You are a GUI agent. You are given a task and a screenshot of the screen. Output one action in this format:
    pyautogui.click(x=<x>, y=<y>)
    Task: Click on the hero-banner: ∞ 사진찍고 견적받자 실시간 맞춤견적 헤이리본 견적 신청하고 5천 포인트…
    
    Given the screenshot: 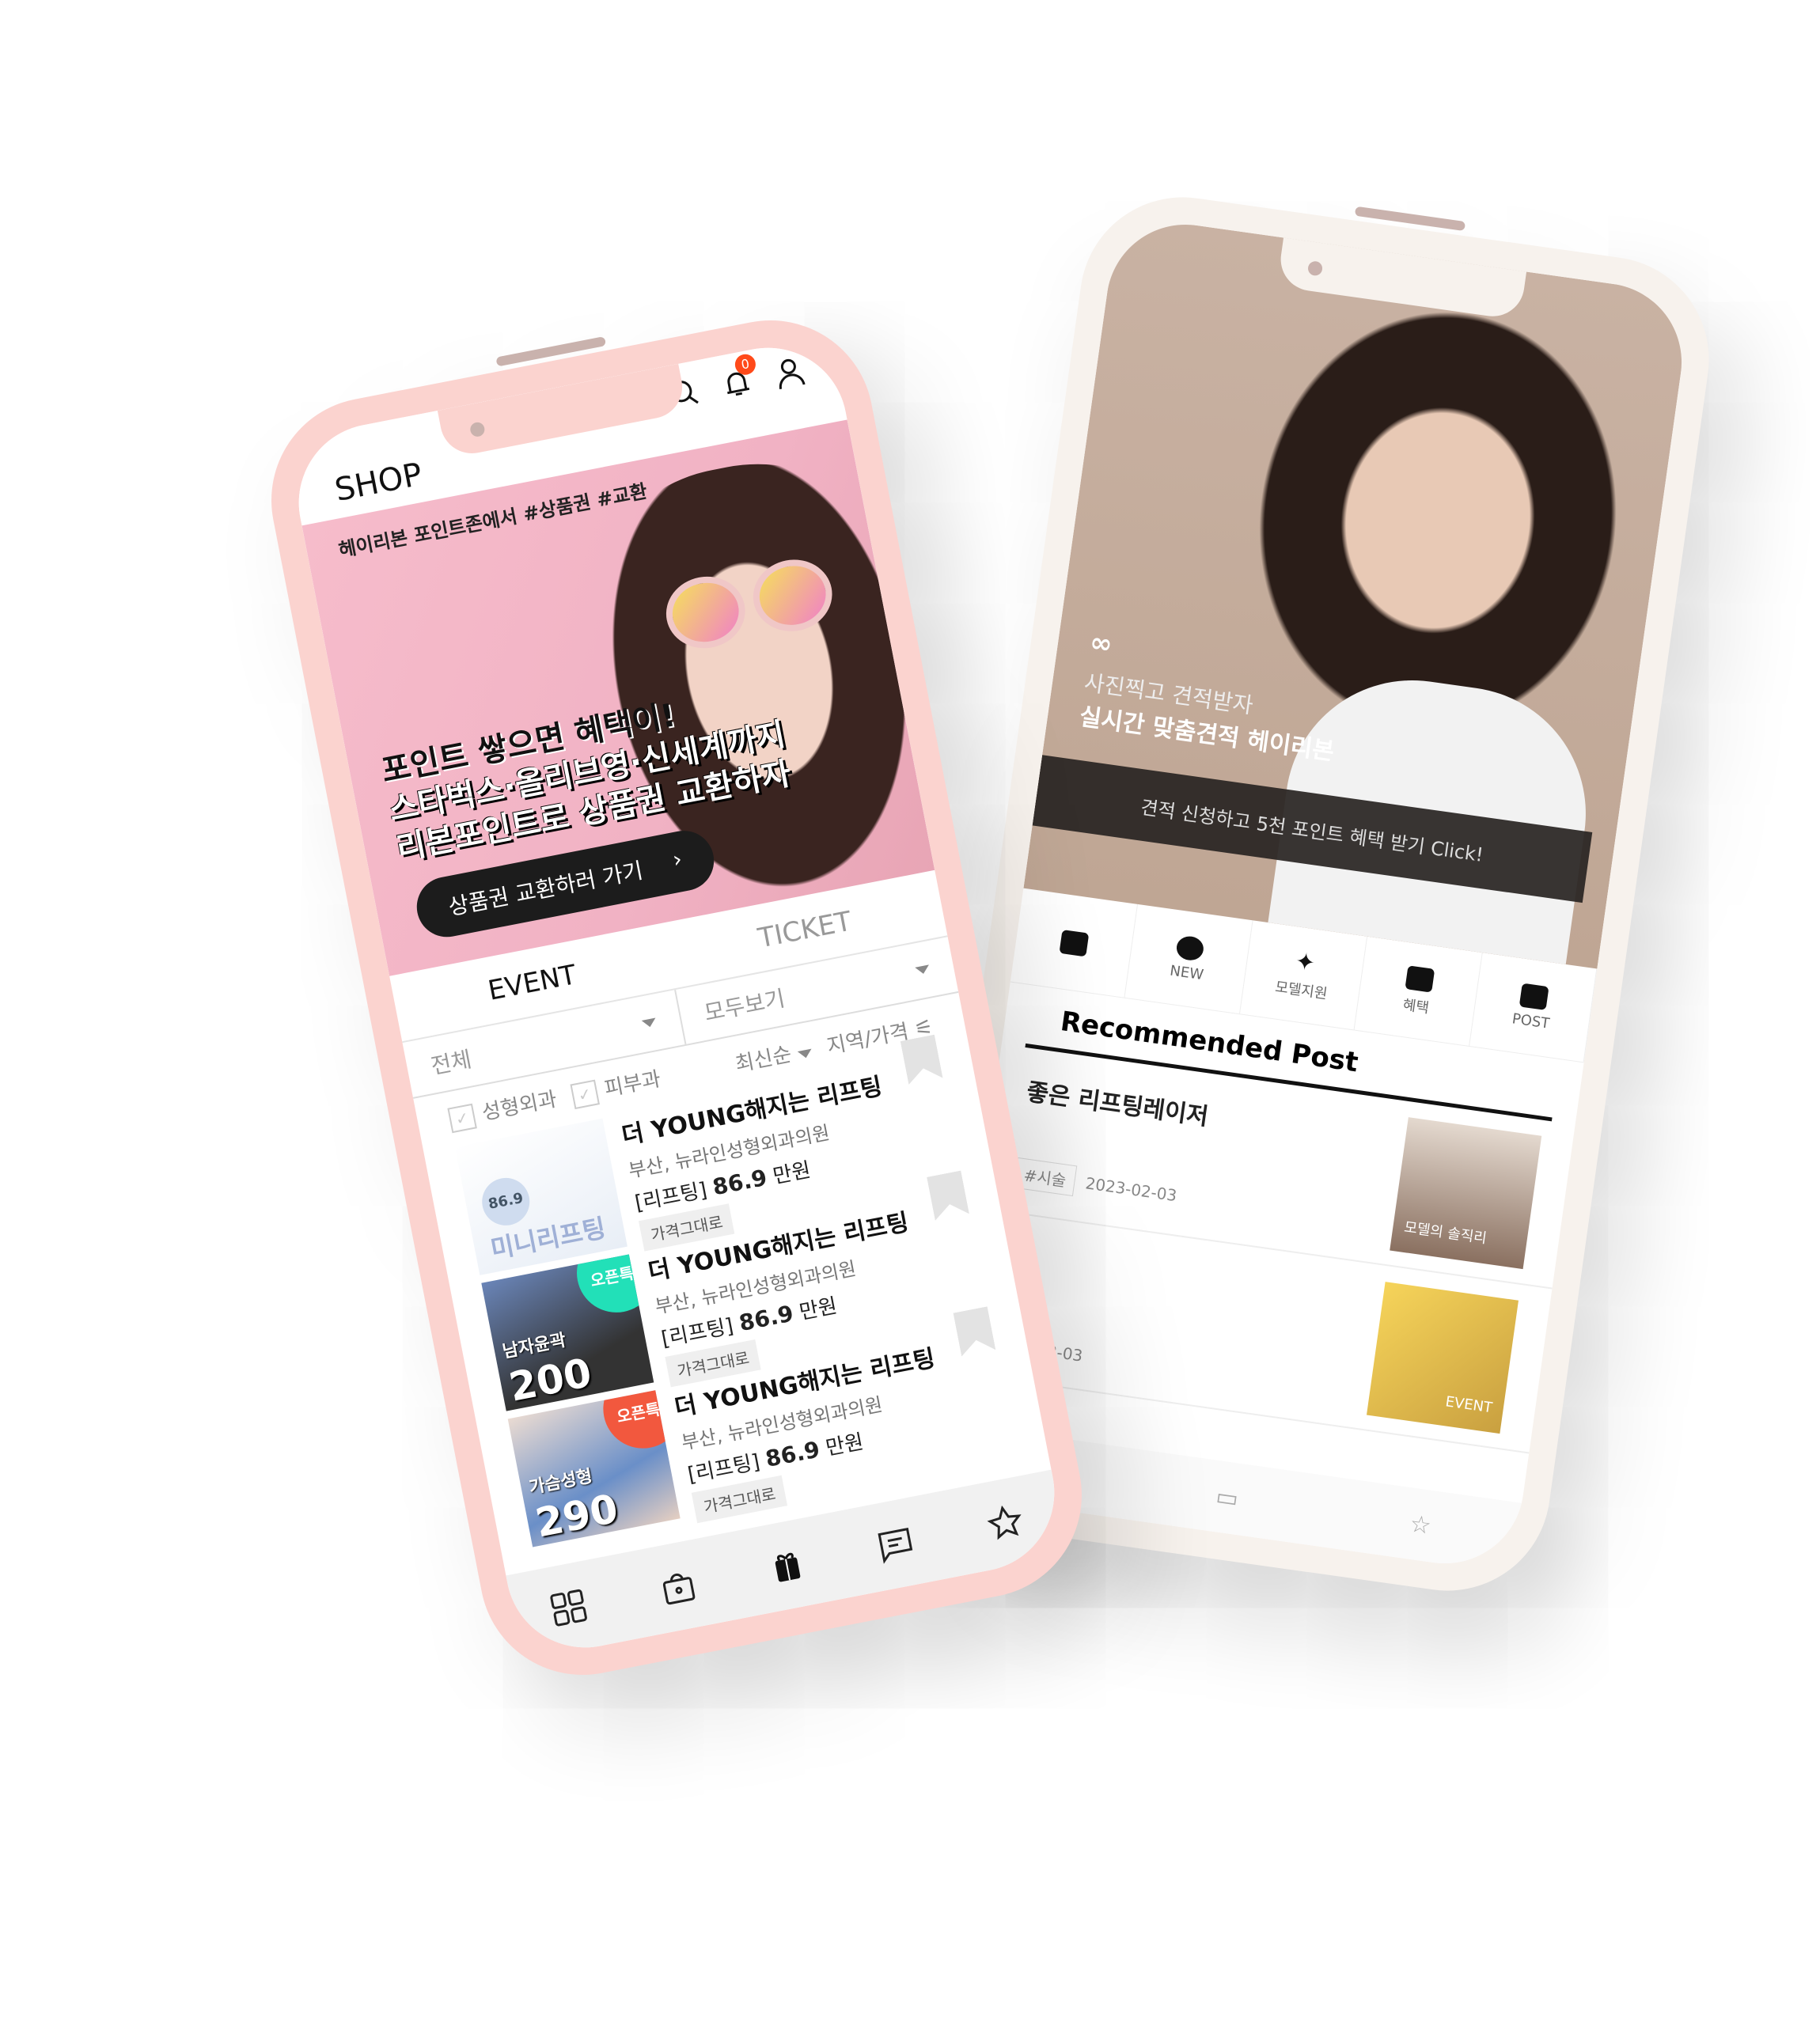 What is the action you would take?
    pyautogui.click(x=1358, y=591)
    